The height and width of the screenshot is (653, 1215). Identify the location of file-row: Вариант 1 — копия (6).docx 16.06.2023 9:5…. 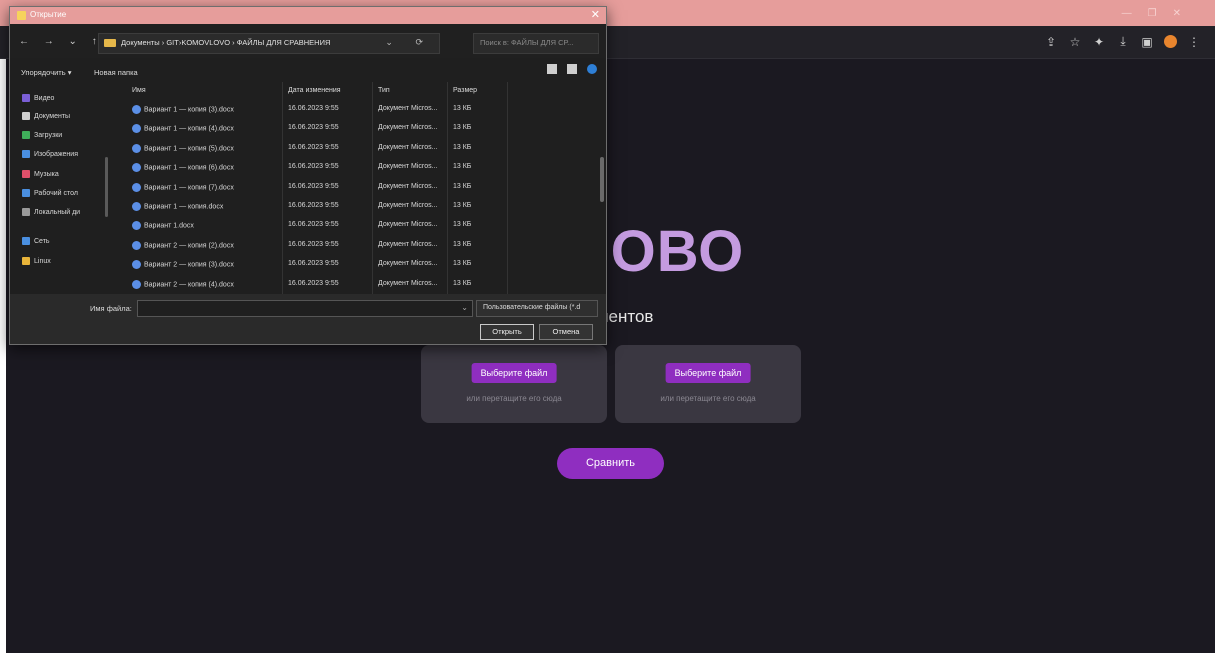
(310, 167).